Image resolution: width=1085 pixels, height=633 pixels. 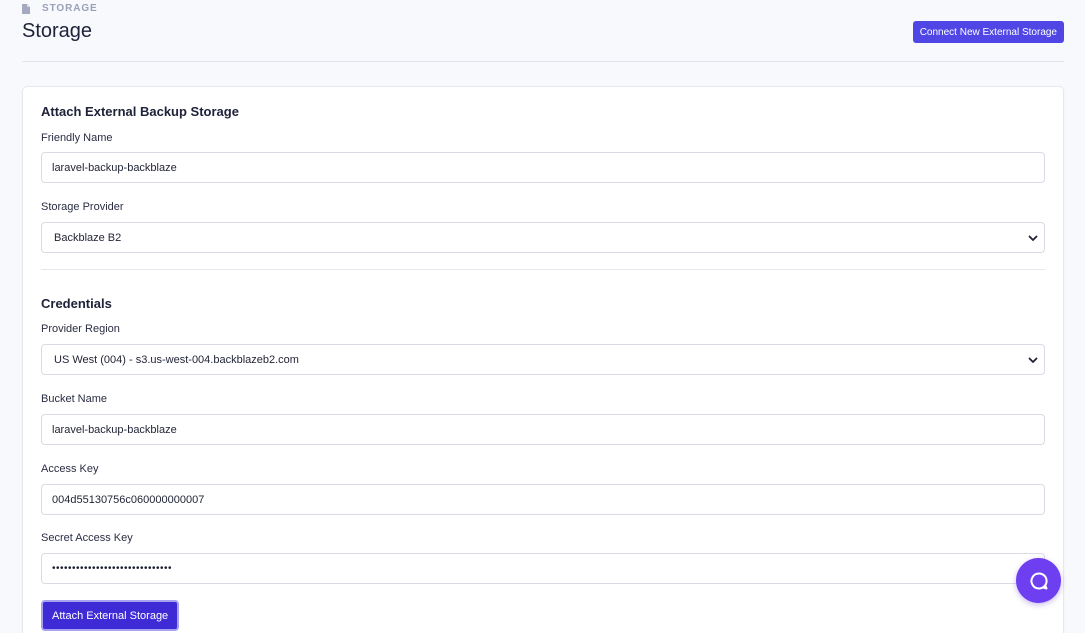 I want to click on page-title: Storage, so click(x=57, y=31).